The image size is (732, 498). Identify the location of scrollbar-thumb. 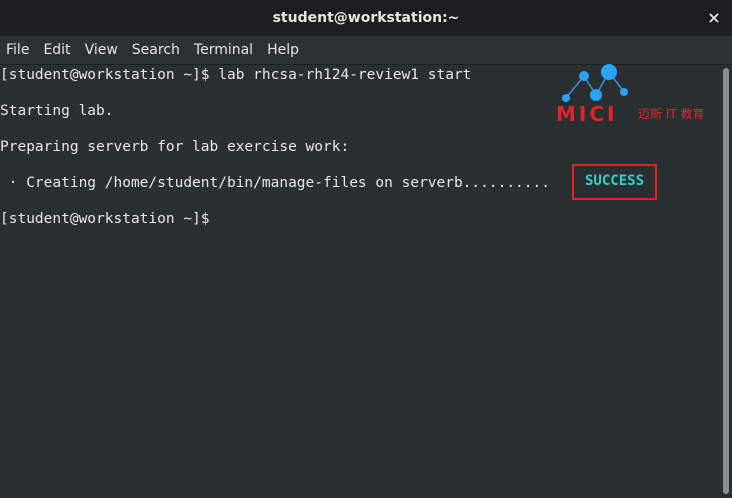
(726, 281).